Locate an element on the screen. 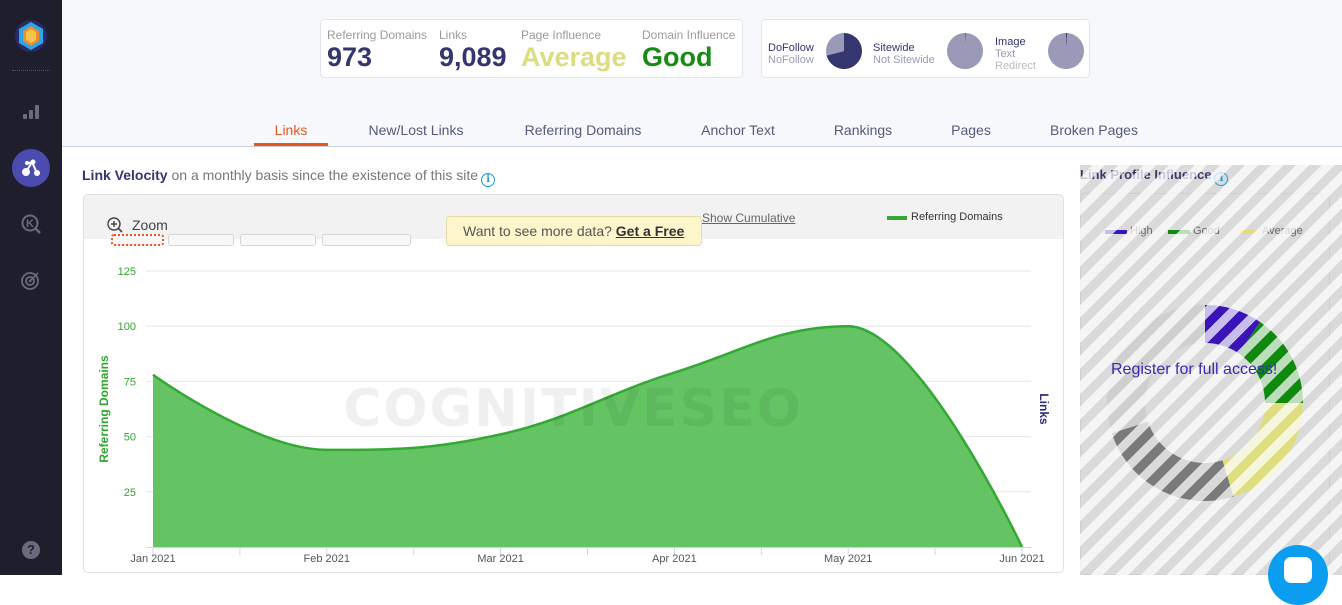 The image size is (1342, 605). x-tick-label: Feb 2021 is located at coordinates (327, 559).